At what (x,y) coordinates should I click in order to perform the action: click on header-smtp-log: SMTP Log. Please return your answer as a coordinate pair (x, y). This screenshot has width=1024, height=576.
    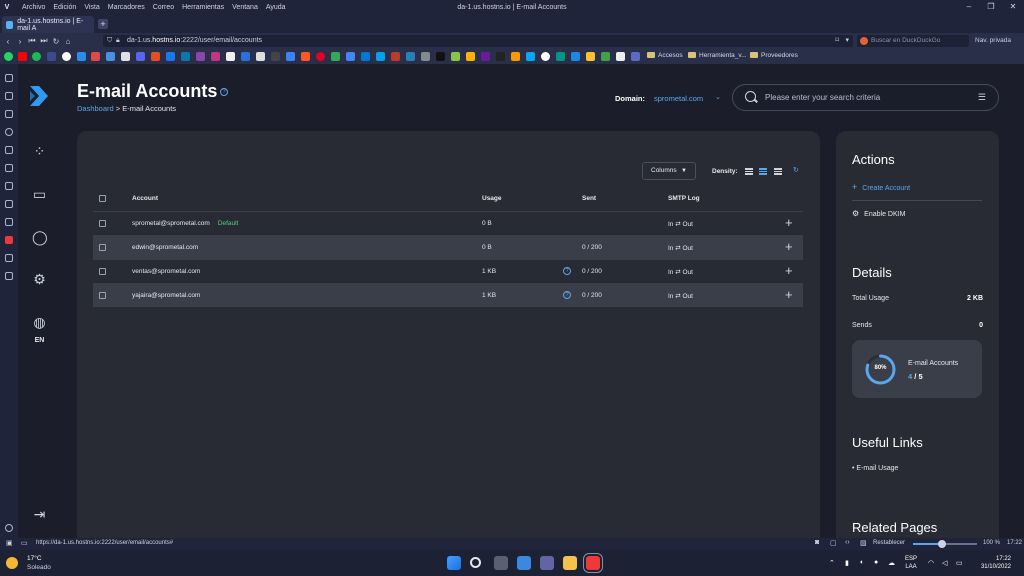
    Looking at the image, I should click on (684, 198).